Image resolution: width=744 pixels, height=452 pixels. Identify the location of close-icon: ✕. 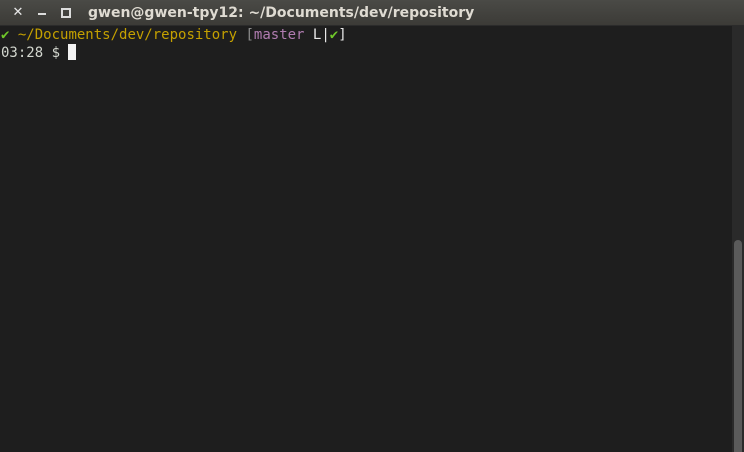
(18, 12).